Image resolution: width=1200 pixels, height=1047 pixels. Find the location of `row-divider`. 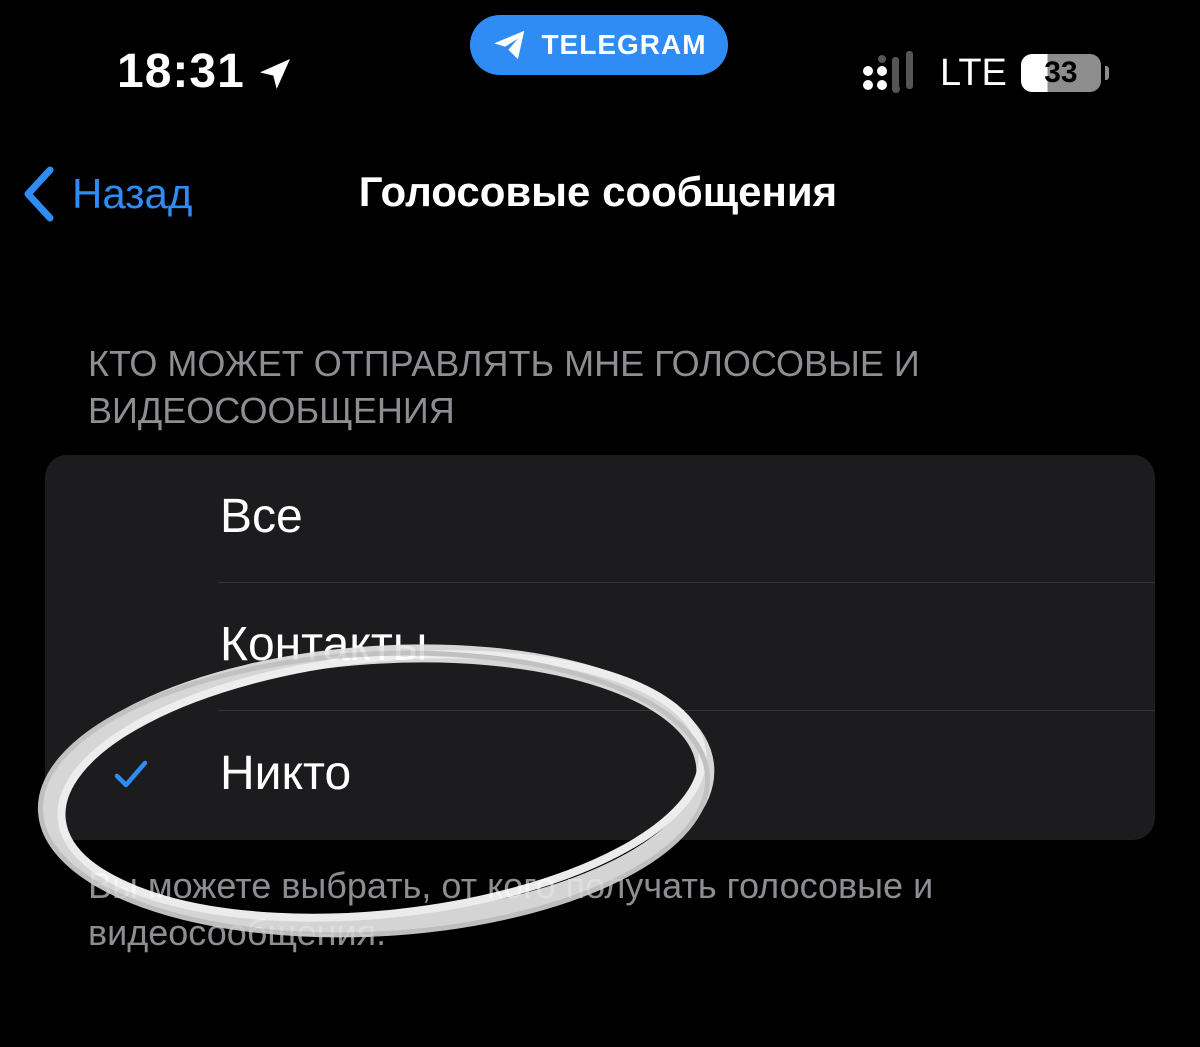

row-divider is located at coordinates (686, 710).